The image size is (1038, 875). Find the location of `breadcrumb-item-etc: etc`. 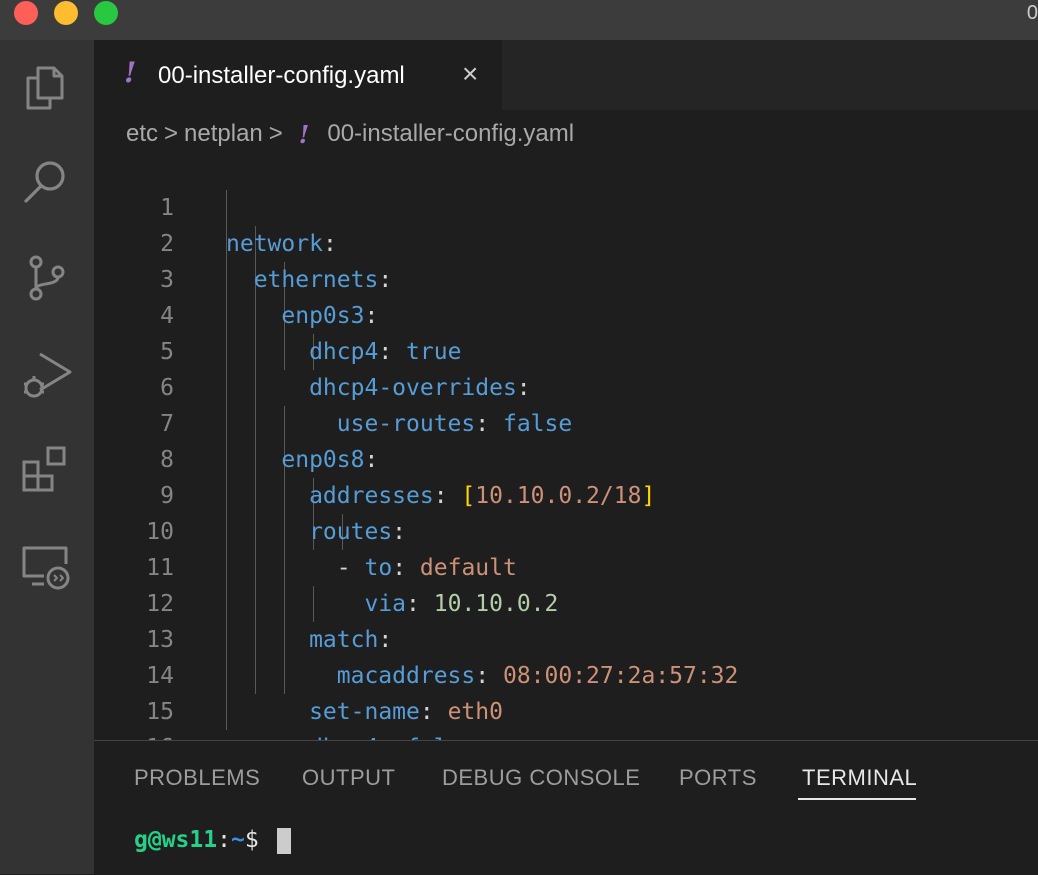

breadcrumb-item-etc: etc is located at coordinates (142, 134).